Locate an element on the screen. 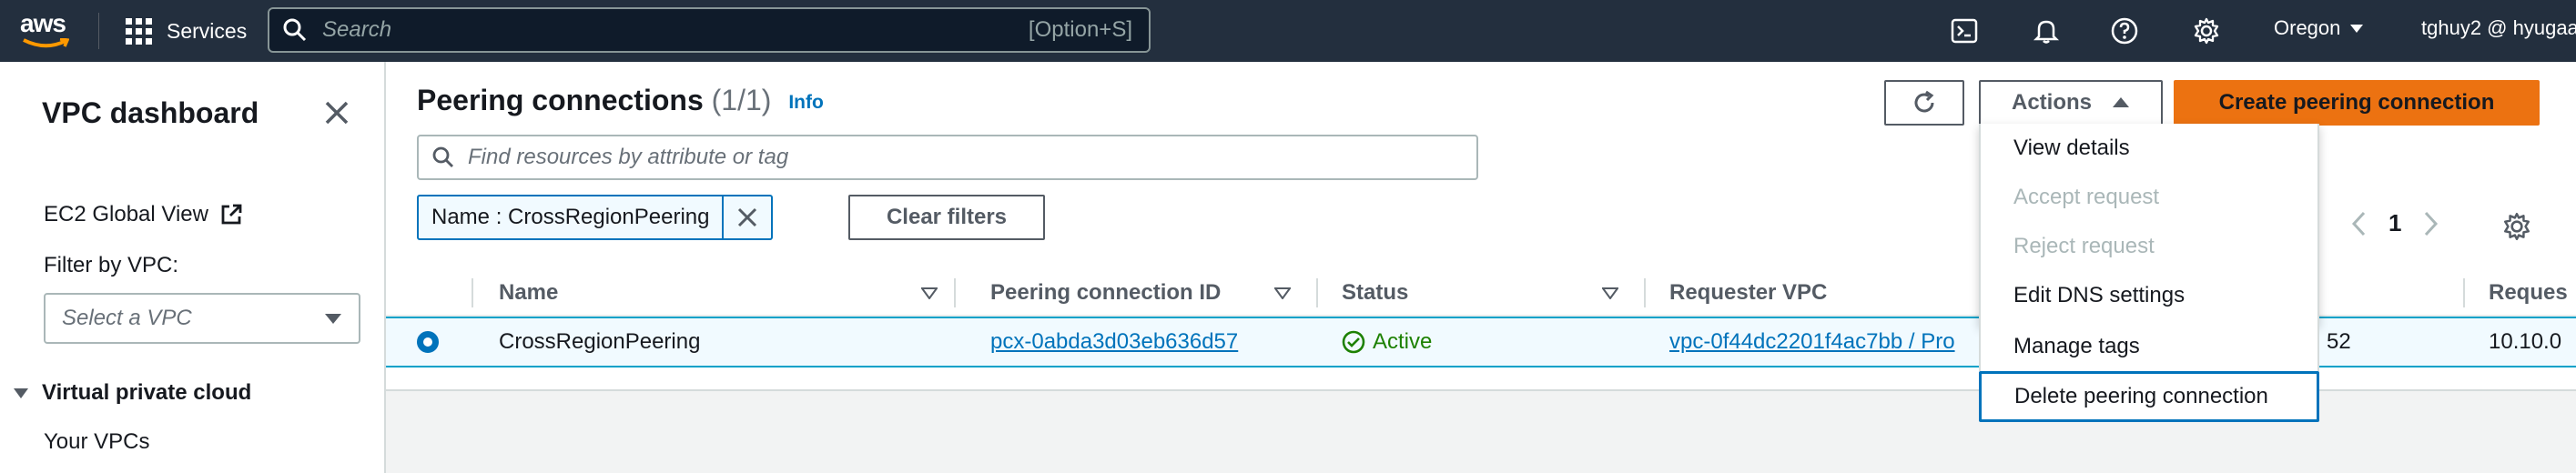  menu-item-manage-tags: Manage tags is located at coordinates (2149, 346).